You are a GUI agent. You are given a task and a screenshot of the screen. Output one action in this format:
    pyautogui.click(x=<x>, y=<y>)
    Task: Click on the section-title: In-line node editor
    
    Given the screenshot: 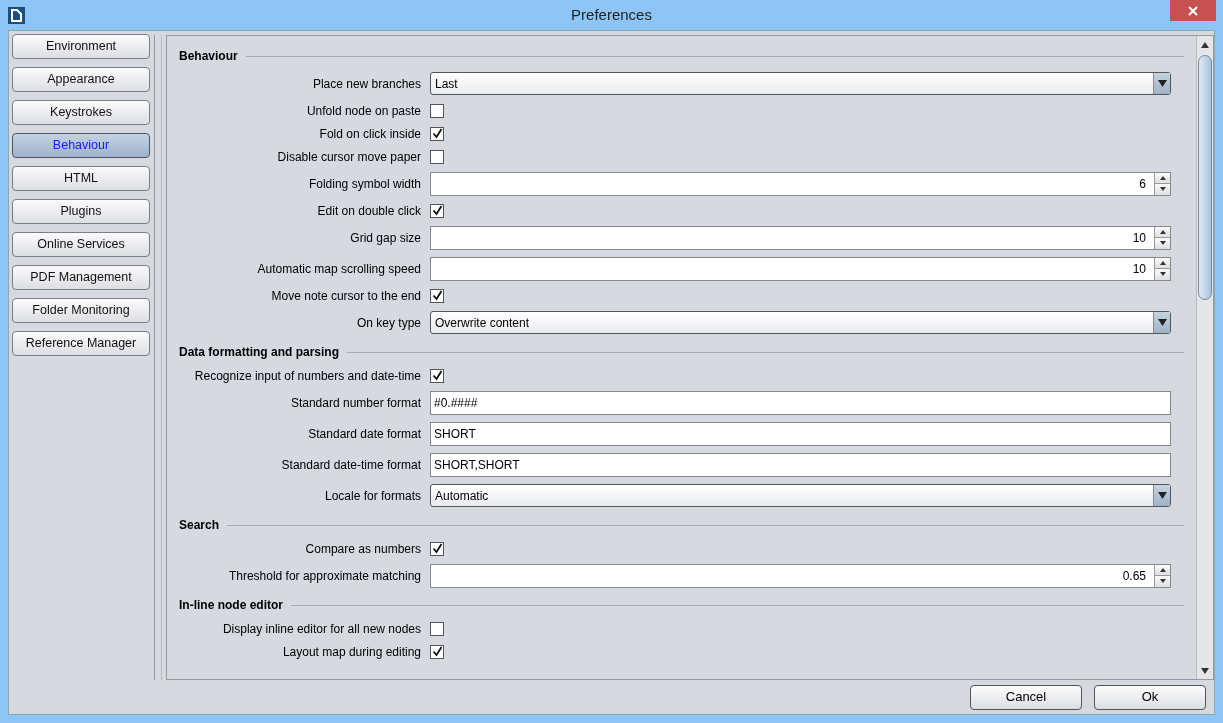 What is the action you would take?
    pyautogui.click(x=231, y=605)
    